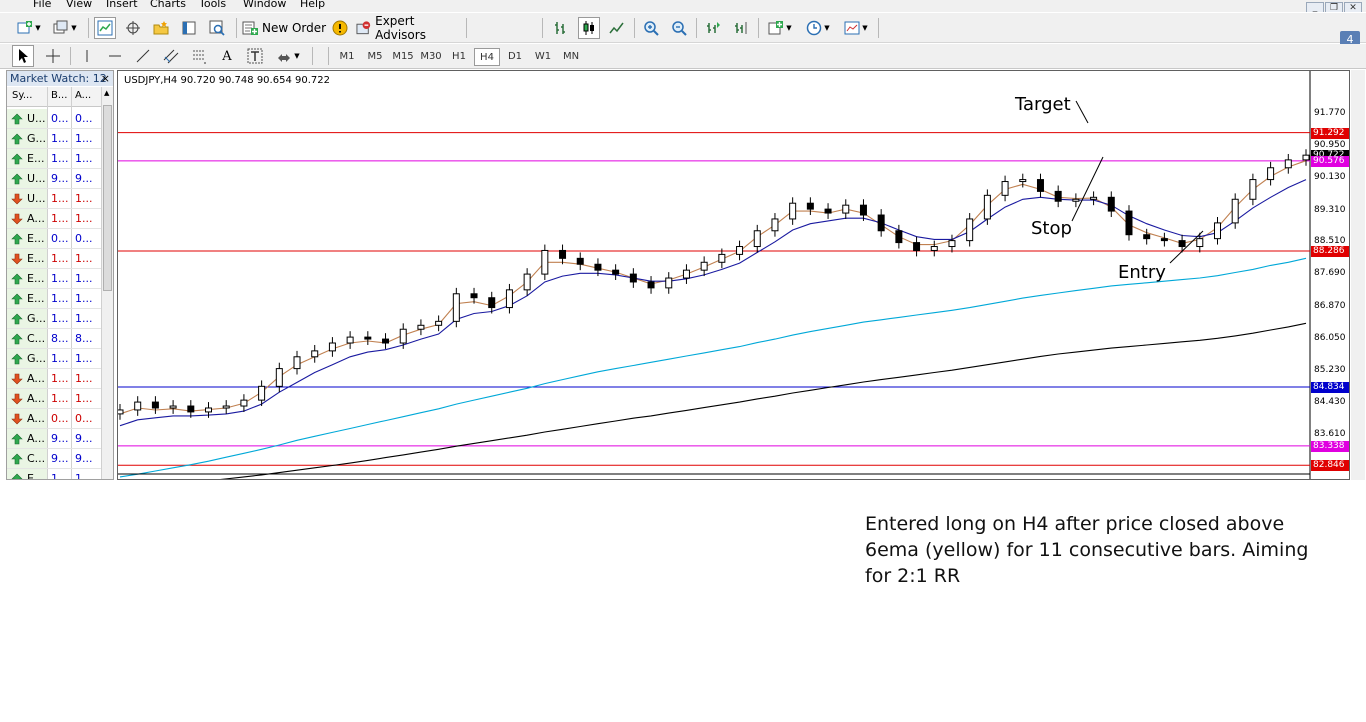  I want to click on menu-view: View, so click(79, 5).